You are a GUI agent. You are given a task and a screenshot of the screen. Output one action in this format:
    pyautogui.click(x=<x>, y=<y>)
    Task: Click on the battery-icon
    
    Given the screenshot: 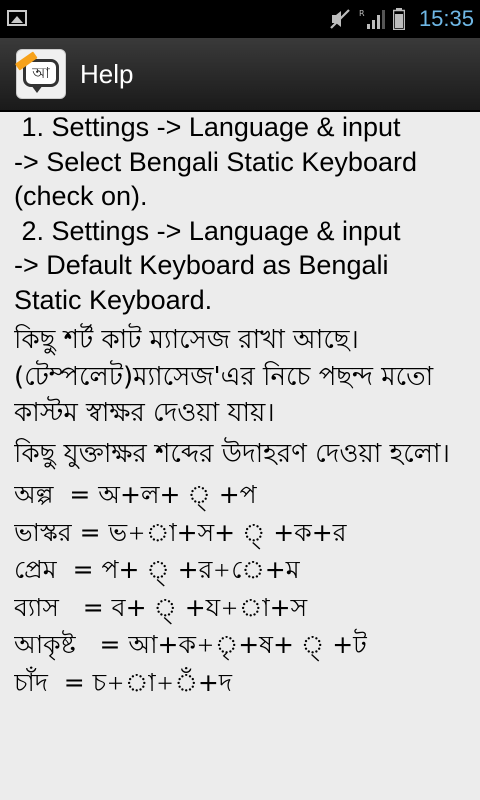 What is the action you would take?
    pyautogui.click(x=398, y=19)
    